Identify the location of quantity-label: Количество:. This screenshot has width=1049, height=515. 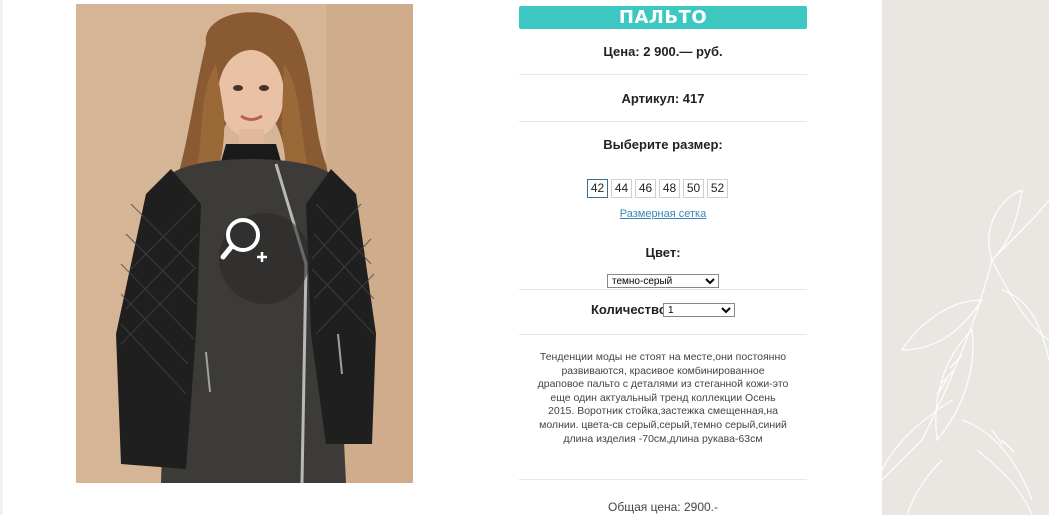
(631, 309).